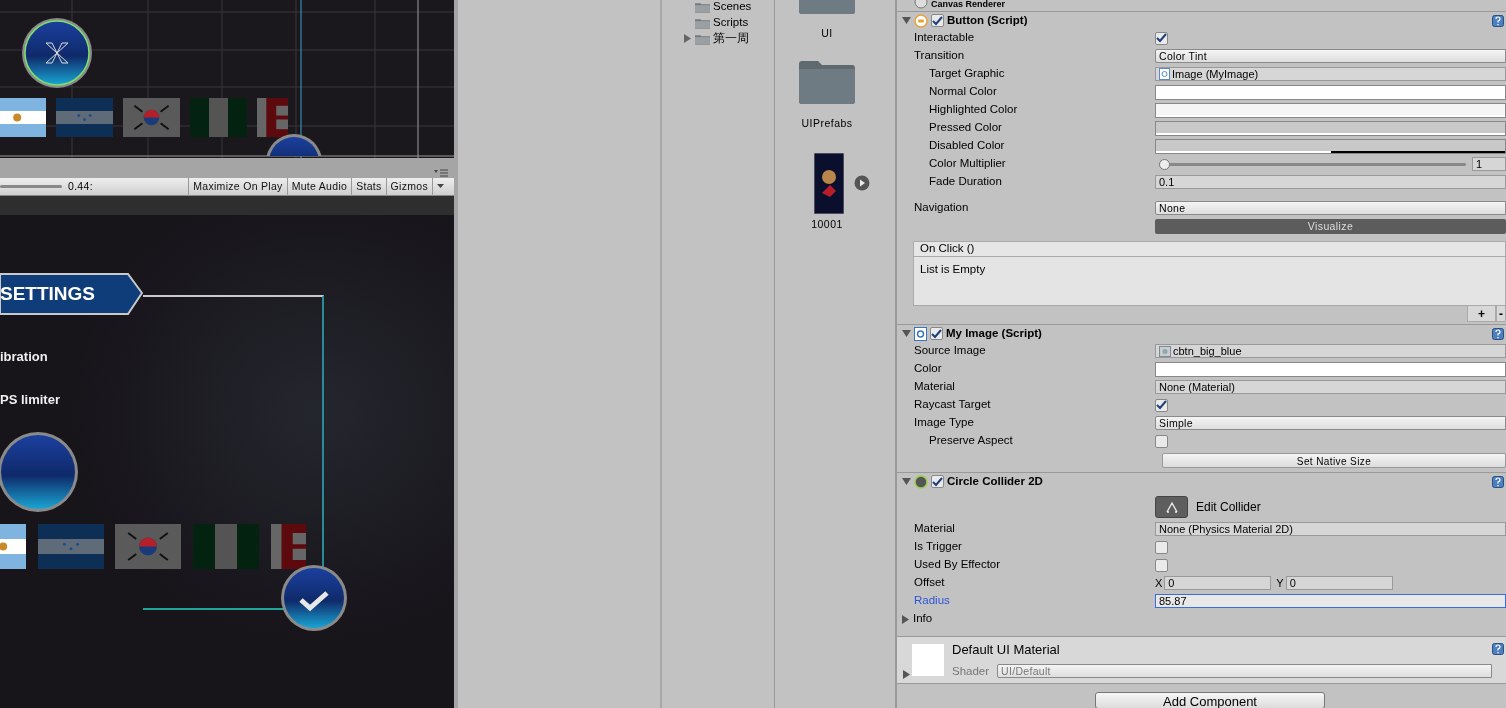 The width and height of the screenshot is (1506, 708). What do you see at coordinates (441, 173) in the screenshot?
I see `menu-icon` at bounding box center [441, 173].